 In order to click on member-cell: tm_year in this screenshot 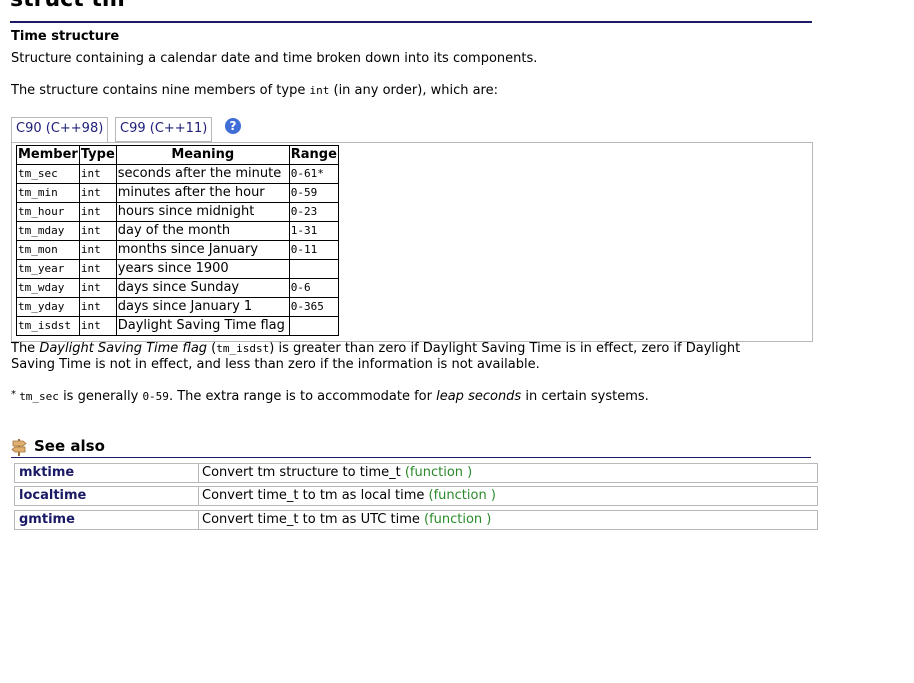, I will do `click(48, 269)`.